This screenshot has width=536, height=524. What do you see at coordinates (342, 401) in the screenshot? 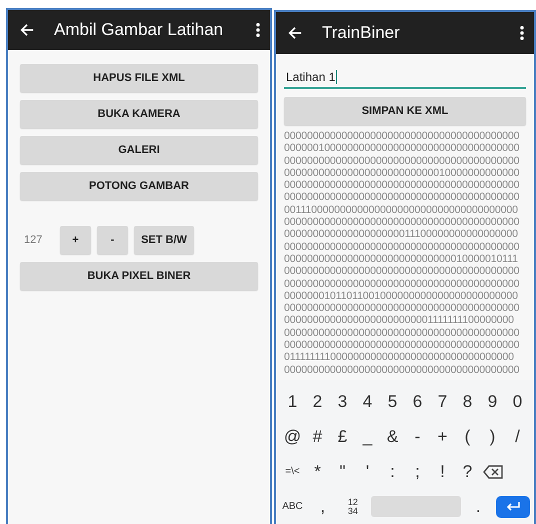
I see `keyboard-key: 3` at bounding box center [342, 401].